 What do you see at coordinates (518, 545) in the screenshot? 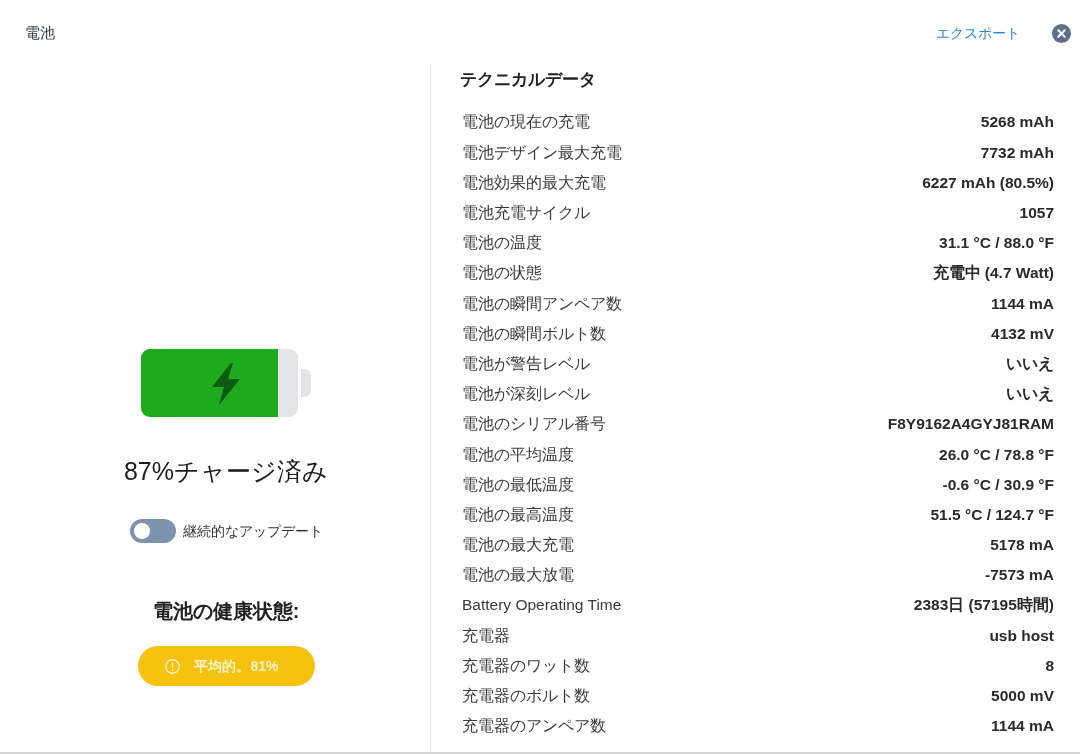
I see `data-label: 電池の最大充電` at bounding box center [518, 545].